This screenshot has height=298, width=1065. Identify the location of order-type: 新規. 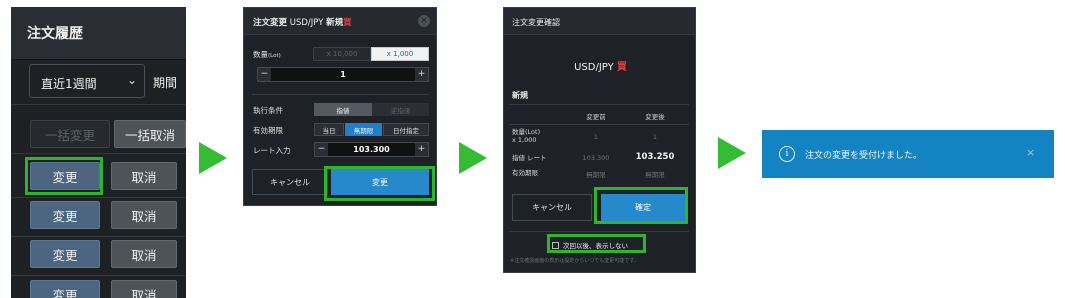
(335, 23).